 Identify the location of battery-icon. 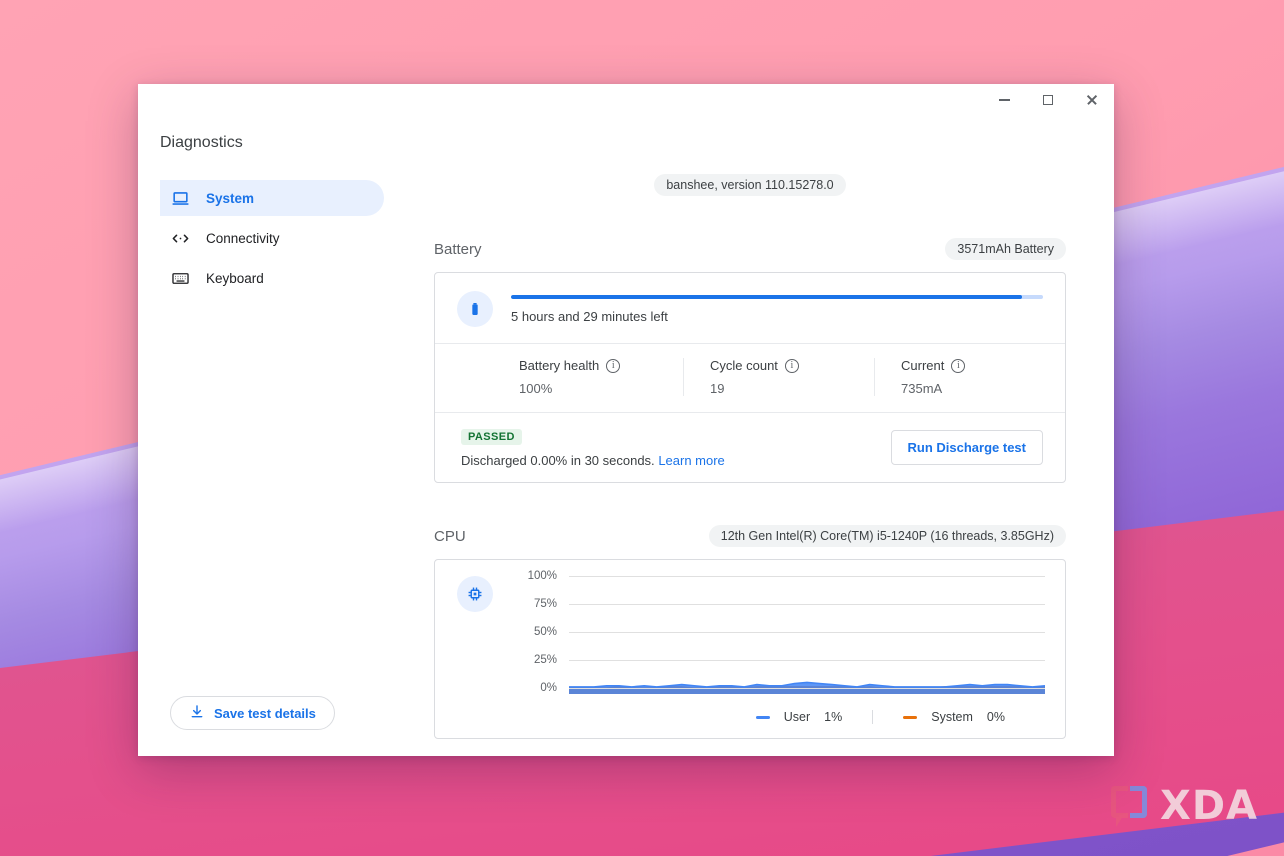
(475, 309).